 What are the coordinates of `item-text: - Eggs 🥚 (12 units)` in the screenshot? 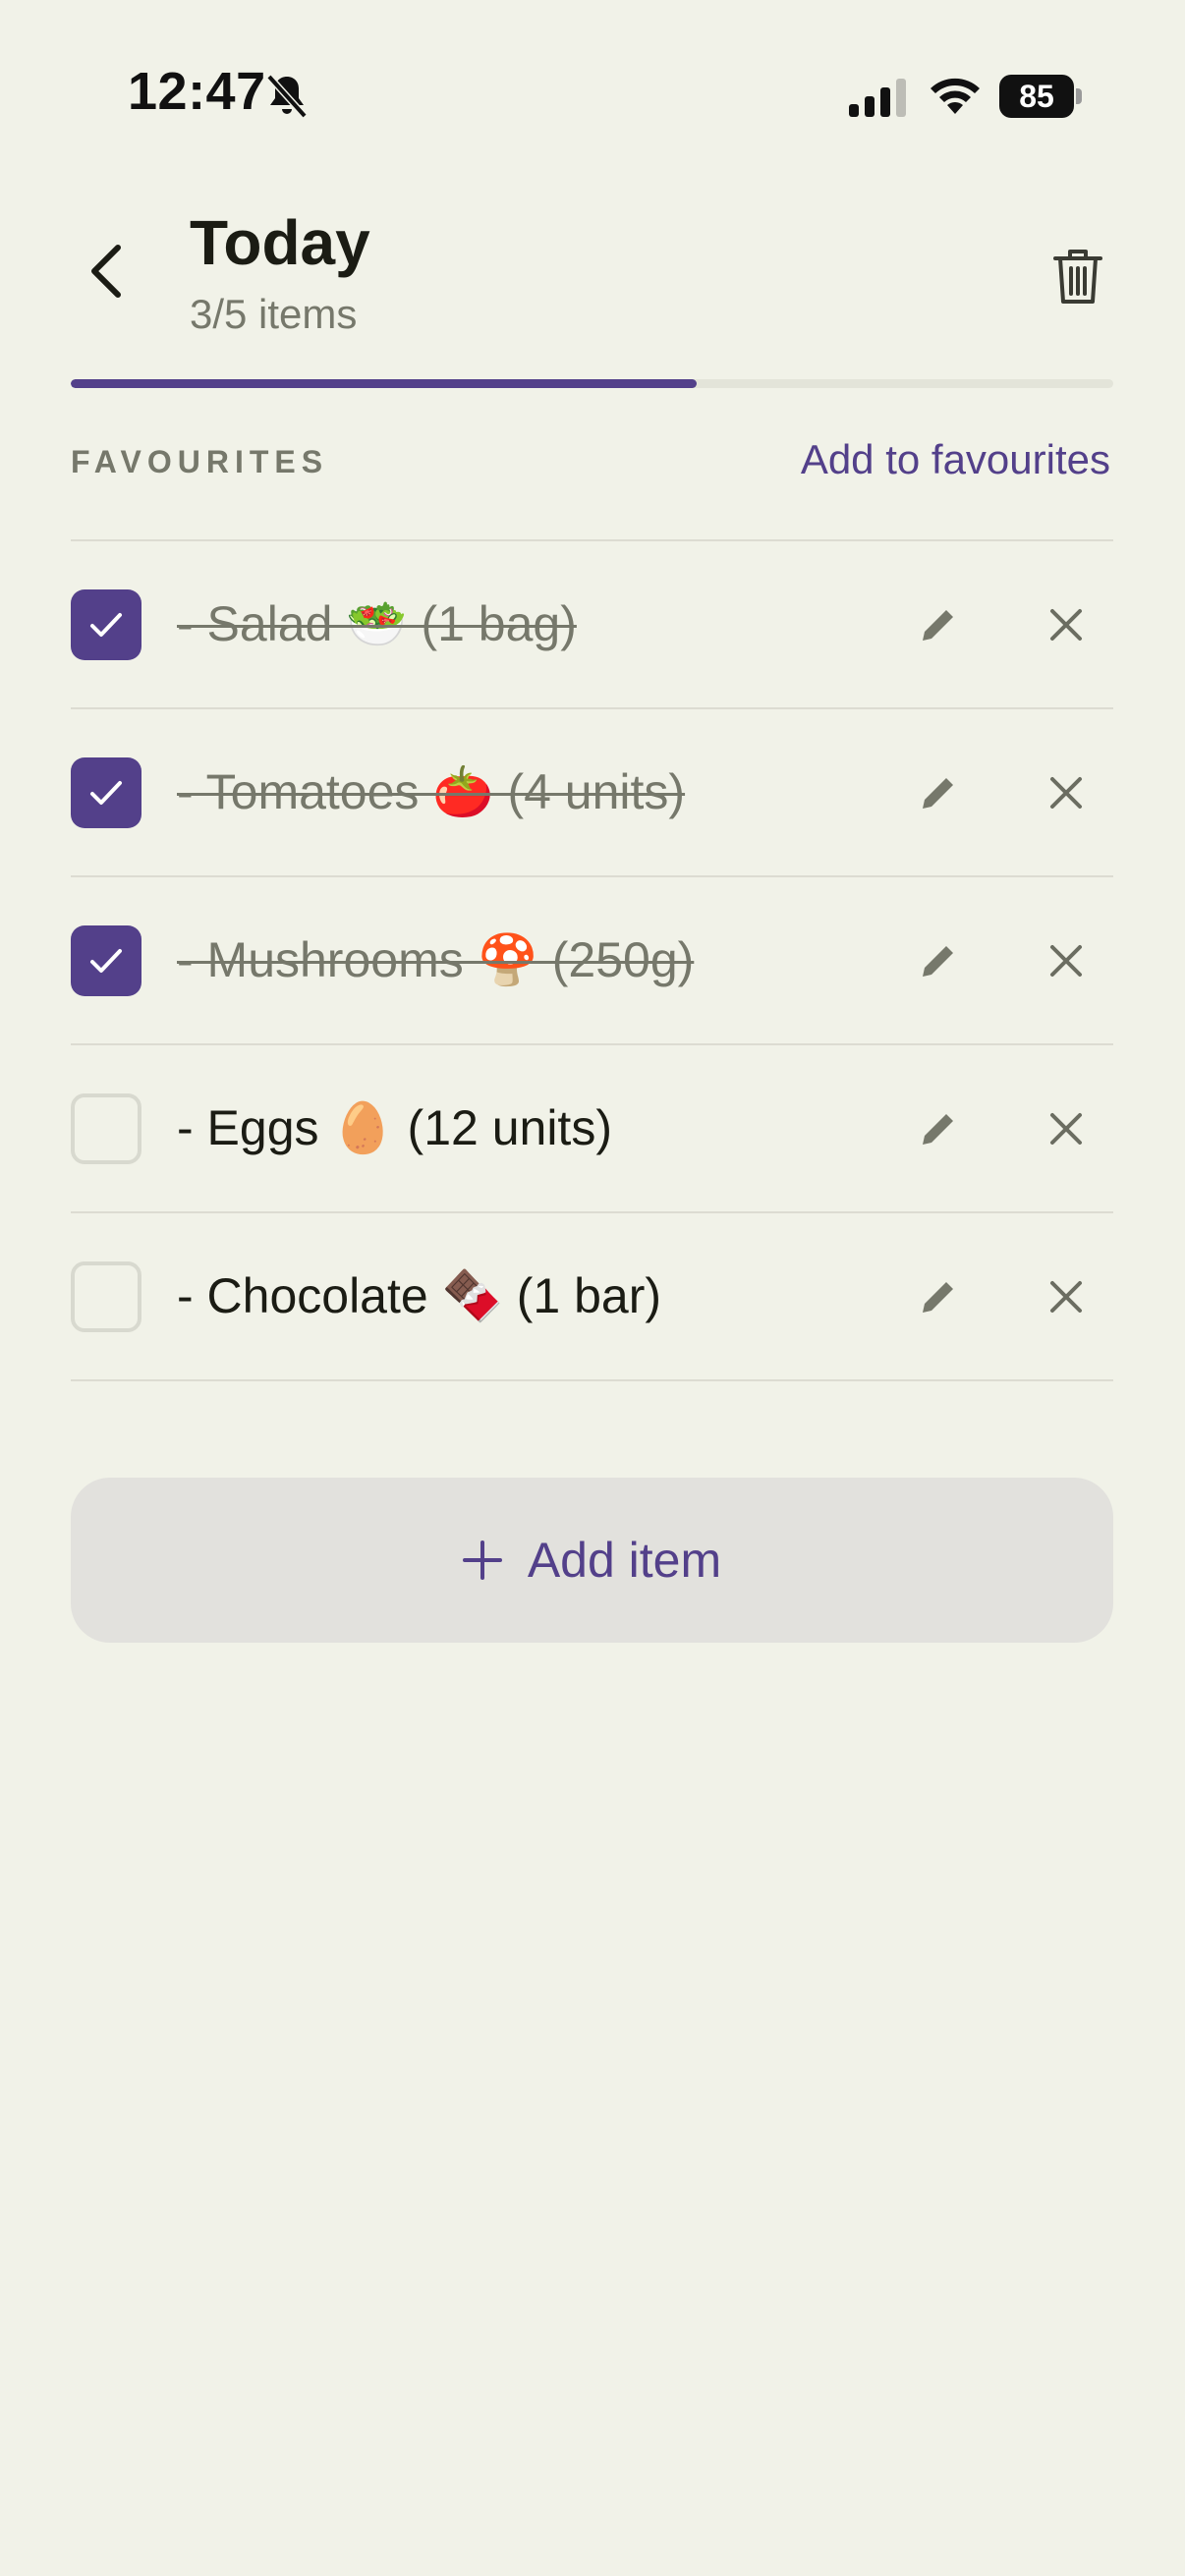 It's located at (395, 1127).